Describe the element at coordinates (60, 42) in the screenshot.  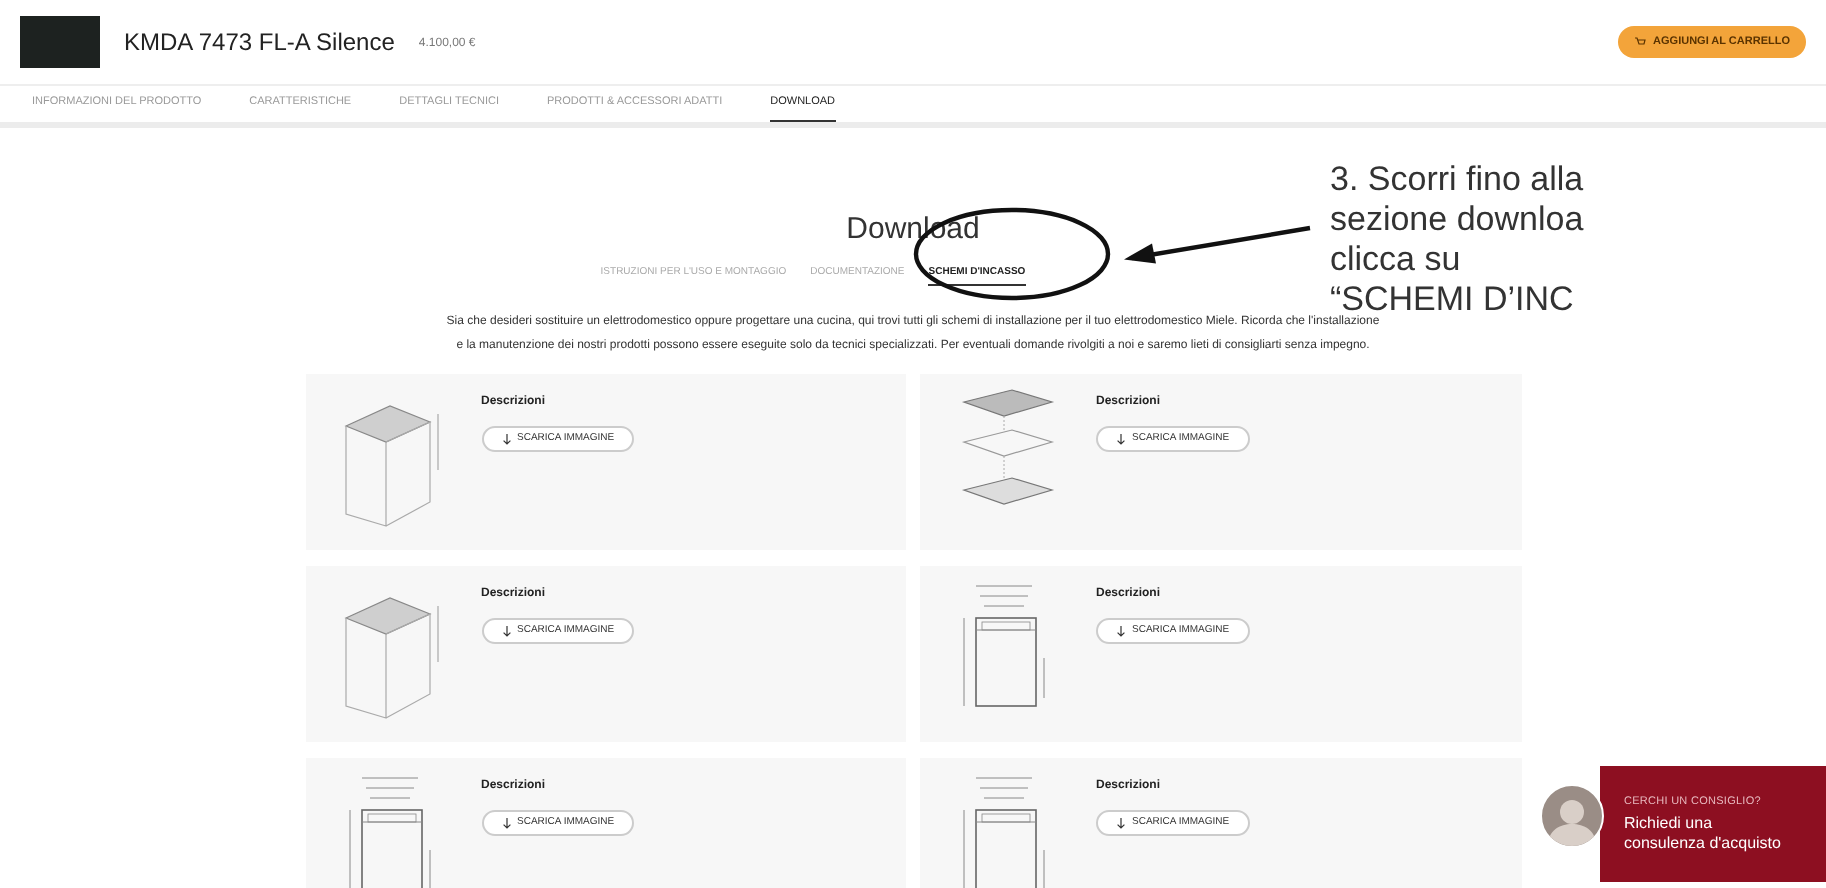
I see `product-photo-placeholder` at that location.